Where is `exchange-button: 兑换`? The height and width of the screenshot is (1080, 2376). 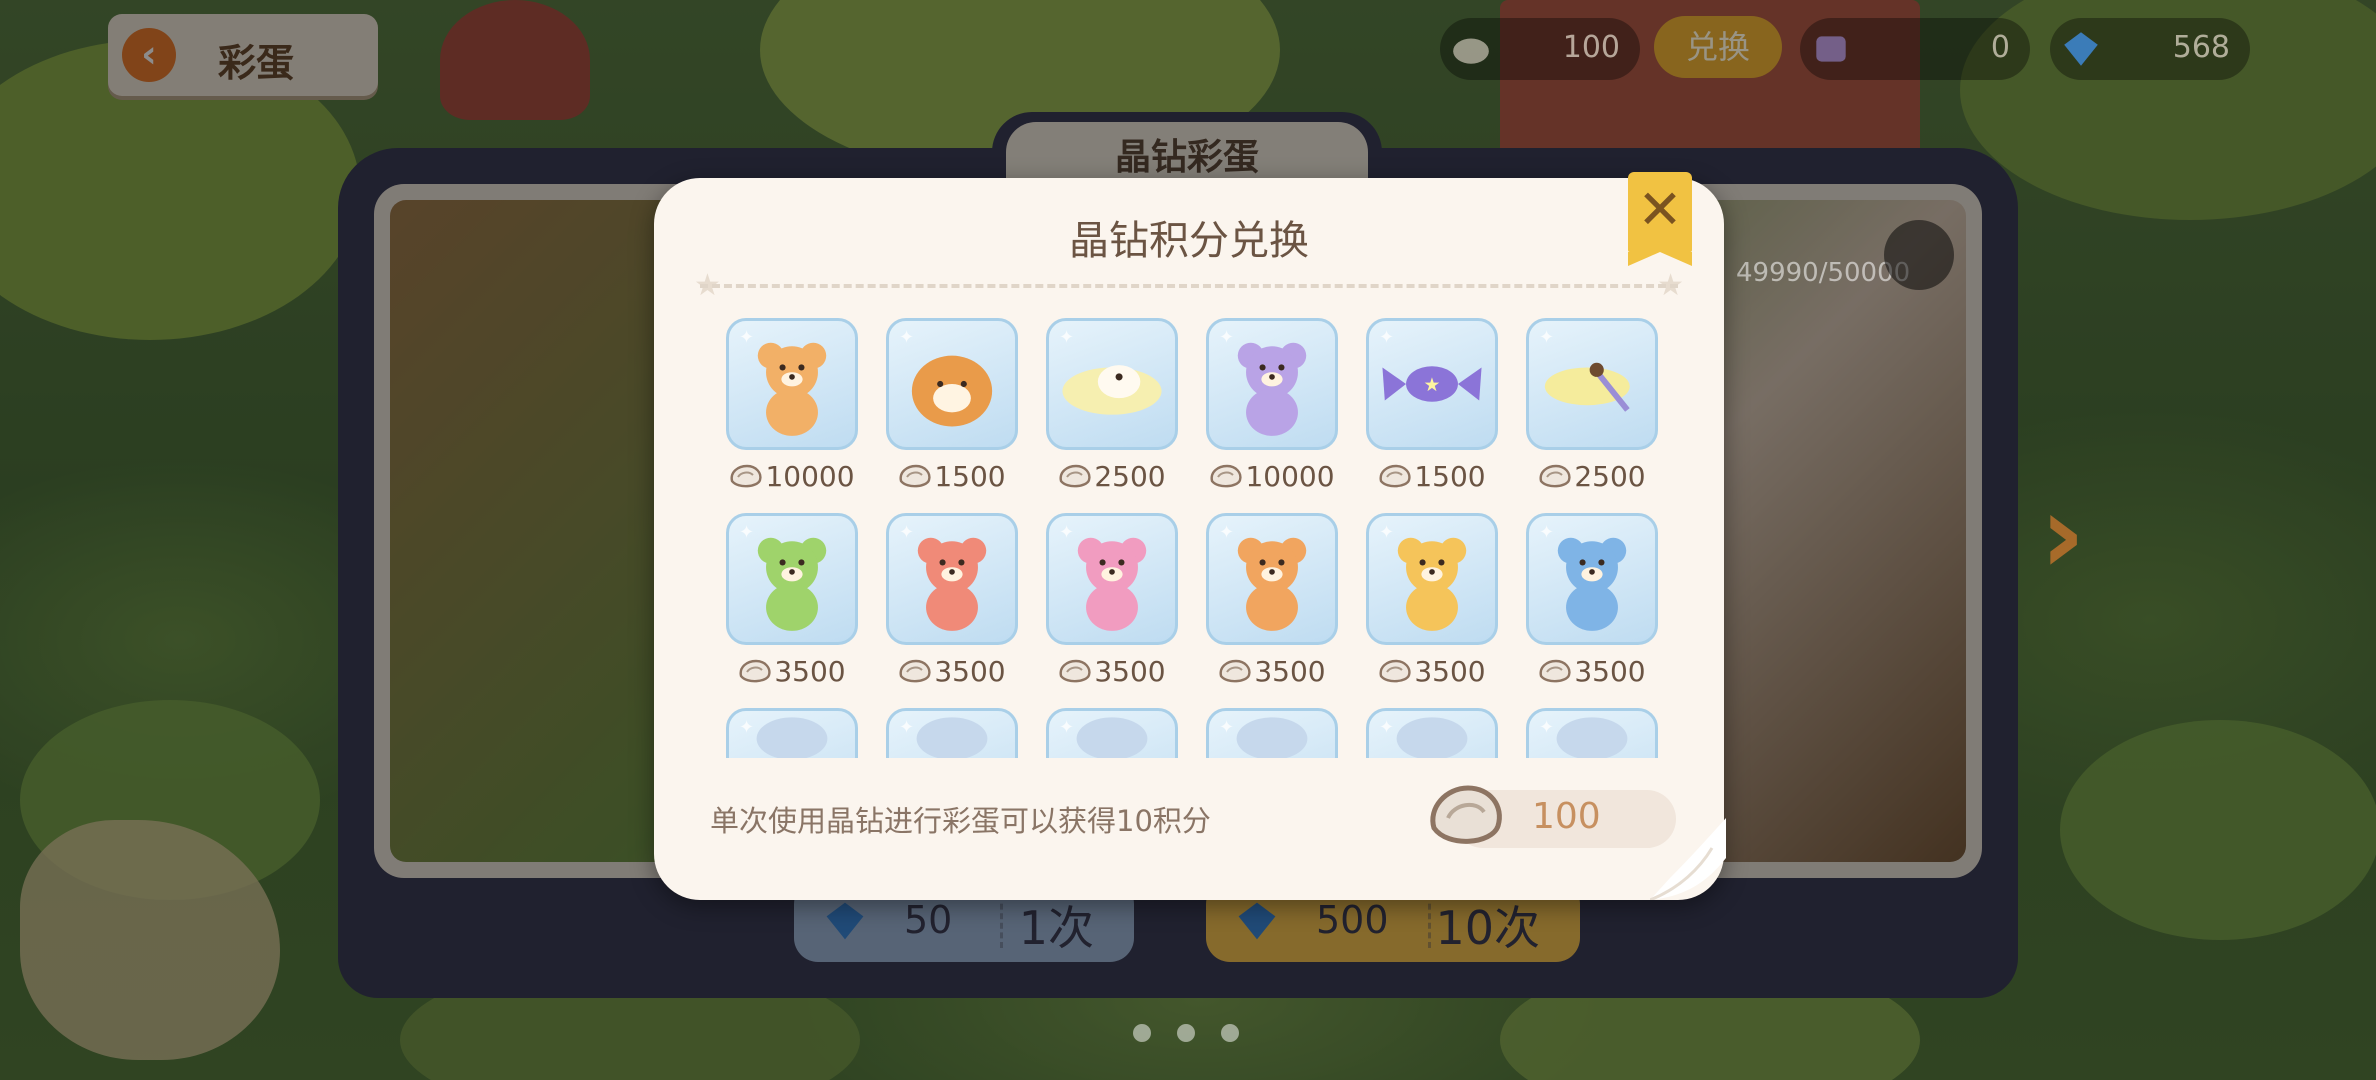 exchange-button: 兑换 is located at coordinates (1718, 47).